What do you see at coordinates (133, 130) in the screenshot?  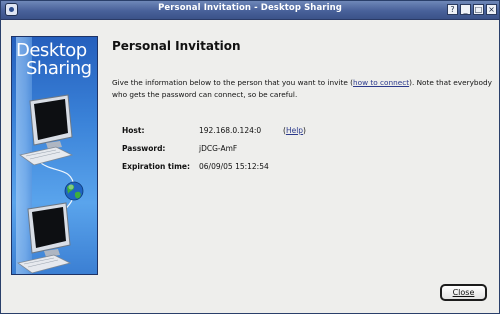 I see `host-label: Host:` at bounding box center [133, 130].